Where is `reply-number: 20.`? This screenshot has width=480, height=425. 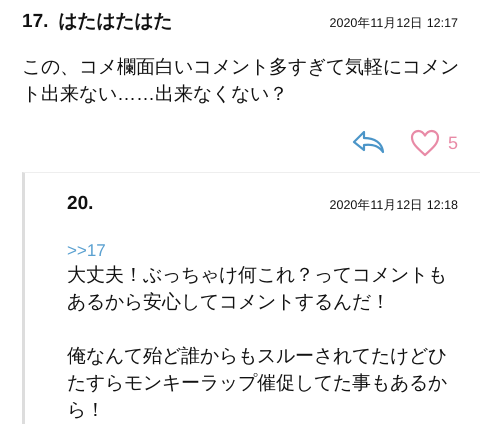 reply-number: 20. is located at coordinates (80, 204).